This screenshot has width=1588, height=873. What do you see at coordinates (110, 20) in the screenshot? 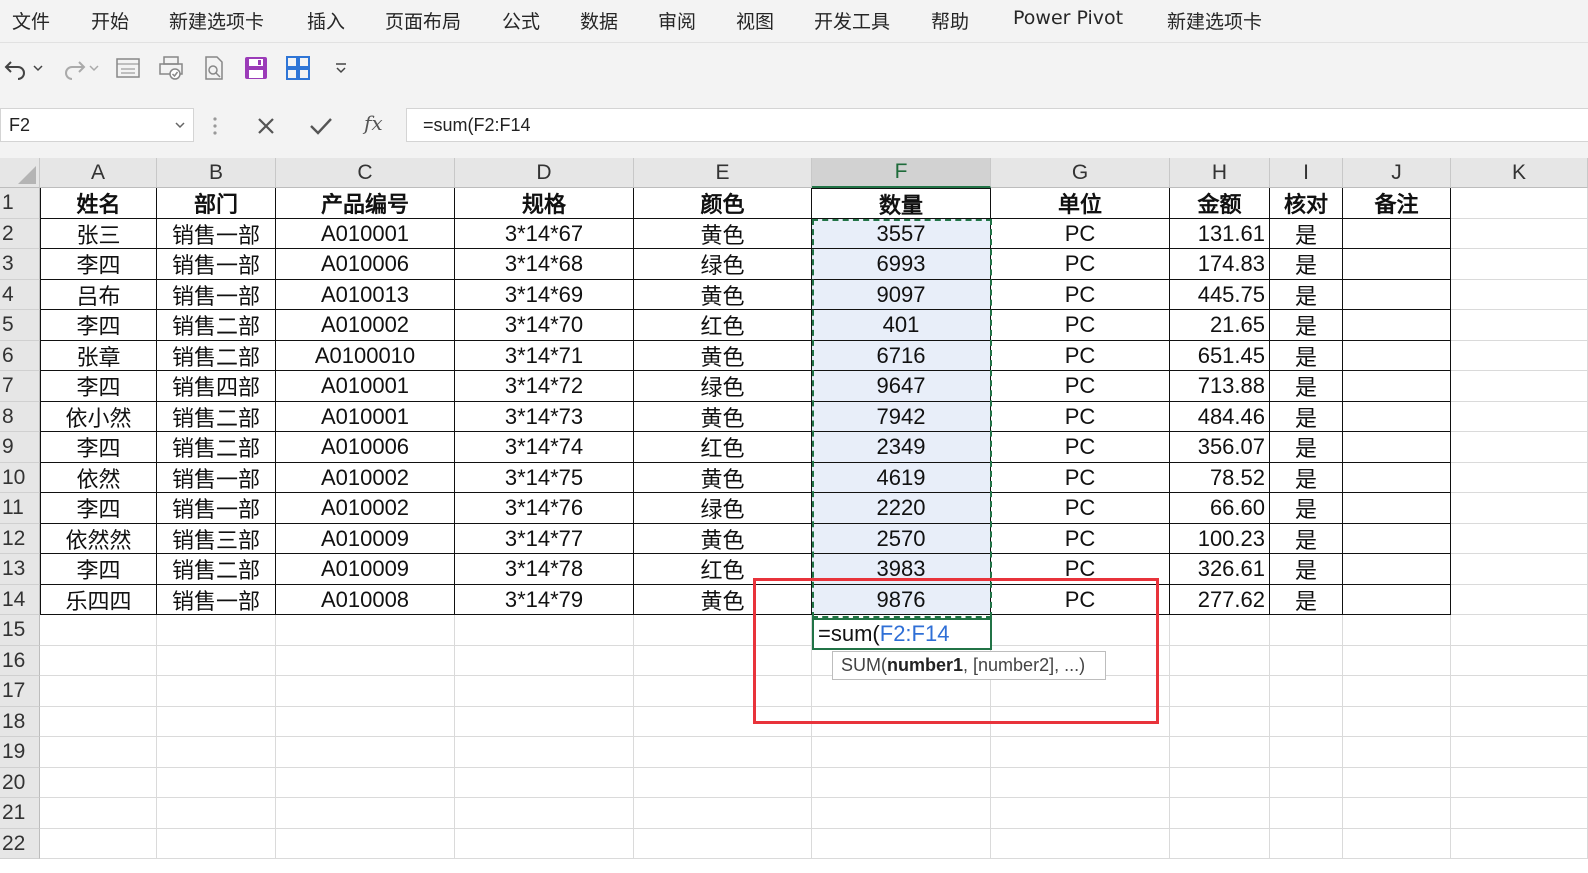
I see `ribbon-tab: 开始` at bounding box center [110, 20].